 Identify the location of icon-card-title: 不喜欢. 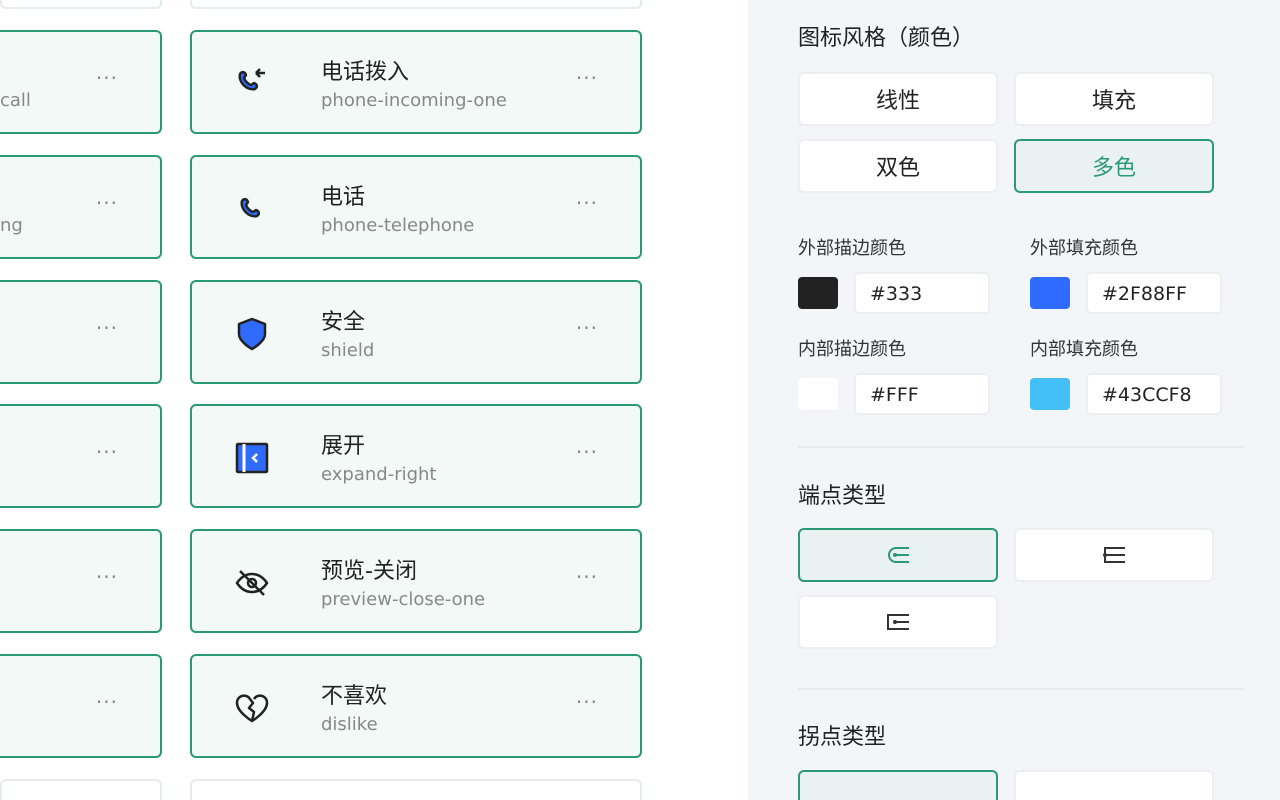
(354, 696).